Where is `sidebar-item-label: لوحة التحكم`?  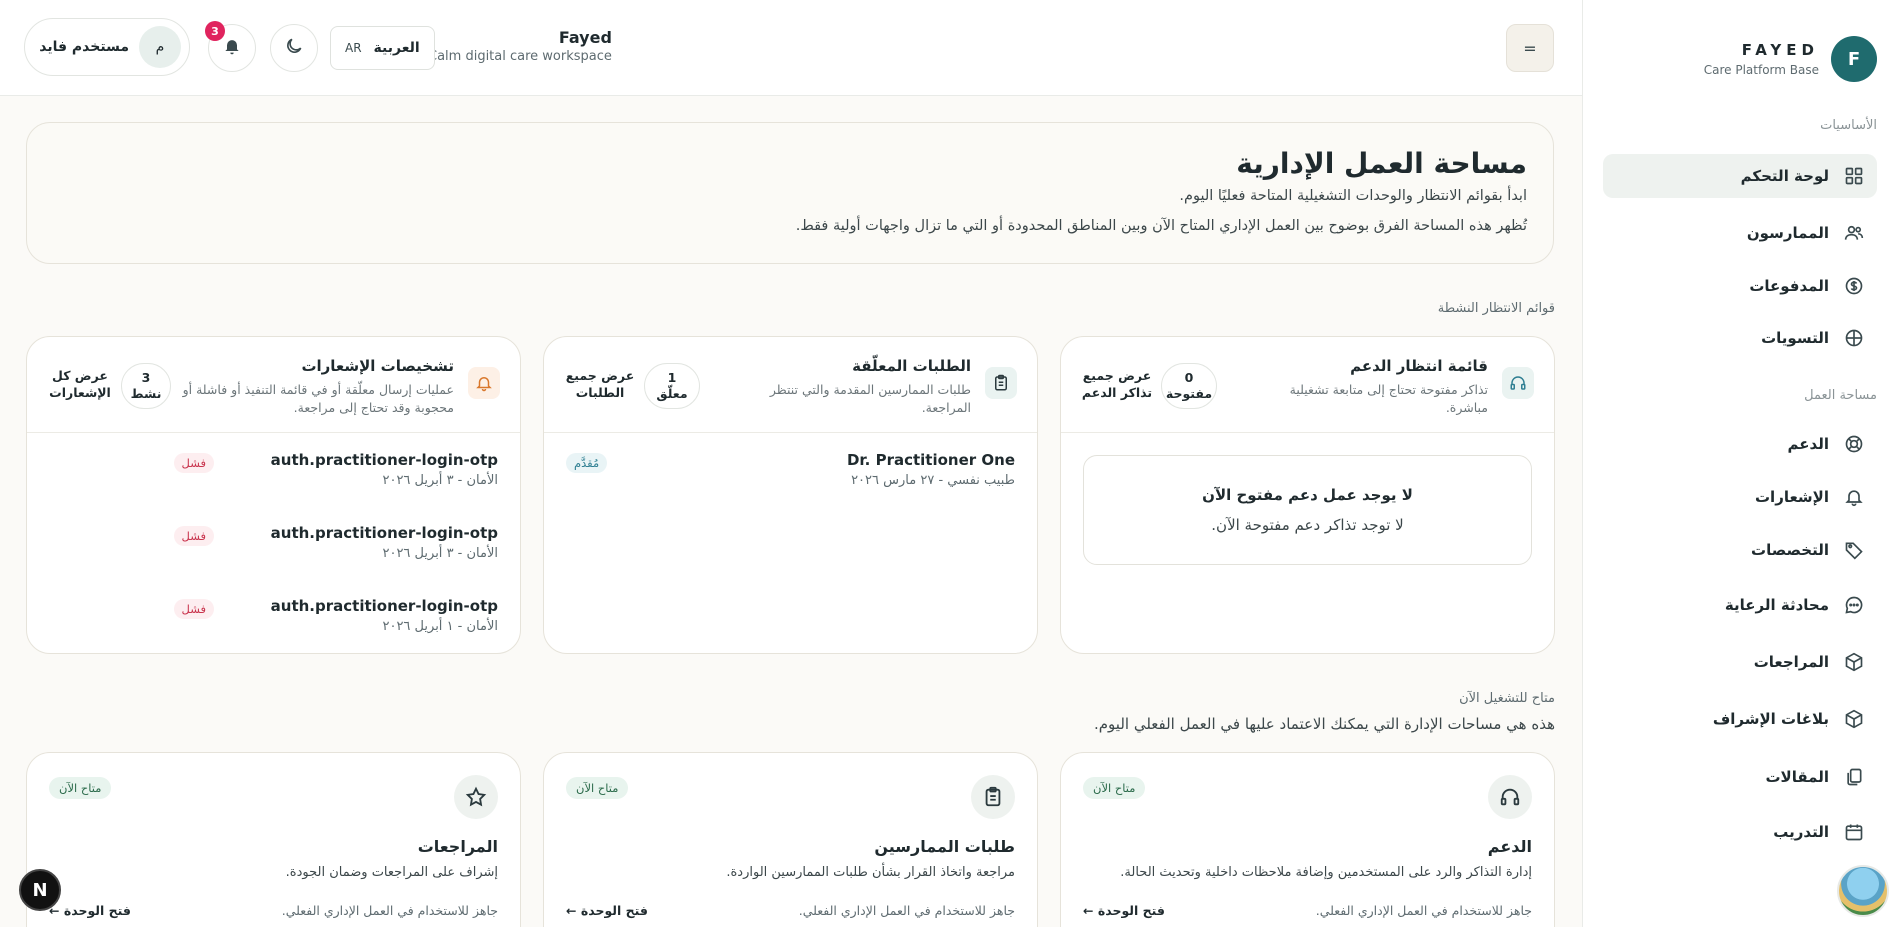
sidebar-item-label: لوحة التحكم is located at coordinates (1784, 176).